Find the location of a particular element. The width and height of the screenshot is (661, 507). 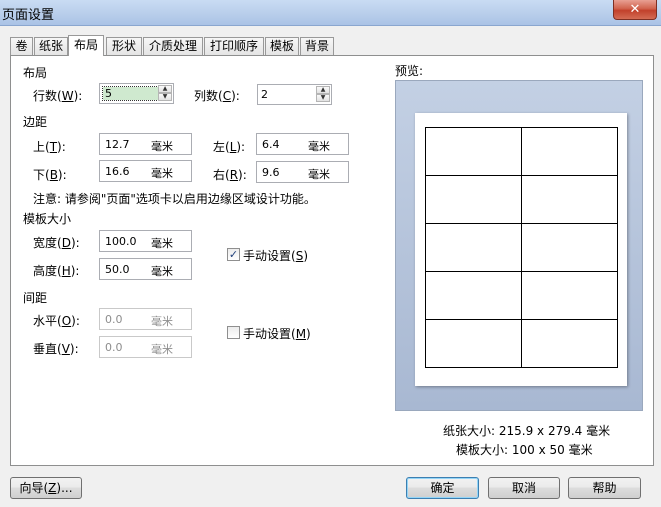

spacing-manual-checkbox is located at coordinates (233, 332).